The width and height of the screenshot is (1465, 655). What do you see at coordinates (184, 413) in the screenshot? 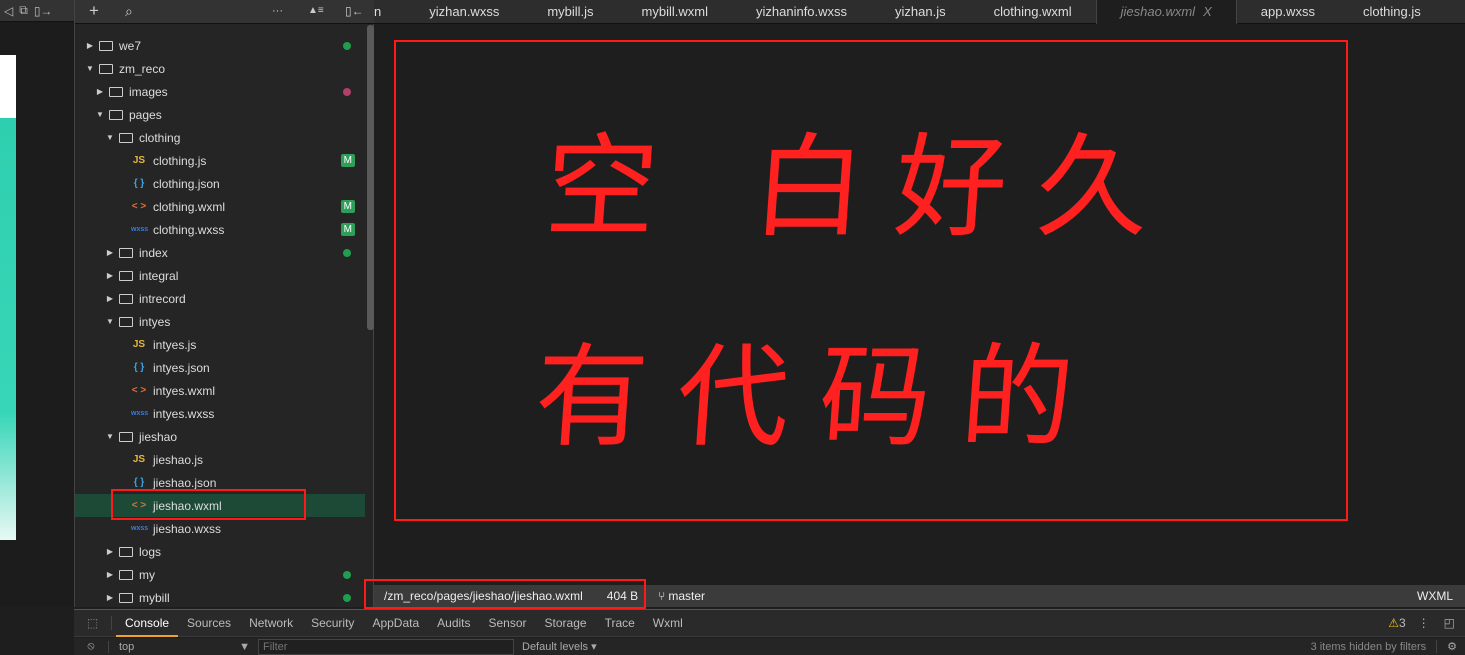
I see `tree-item-label: intyes.wxss` at bounding box center [184, 413].